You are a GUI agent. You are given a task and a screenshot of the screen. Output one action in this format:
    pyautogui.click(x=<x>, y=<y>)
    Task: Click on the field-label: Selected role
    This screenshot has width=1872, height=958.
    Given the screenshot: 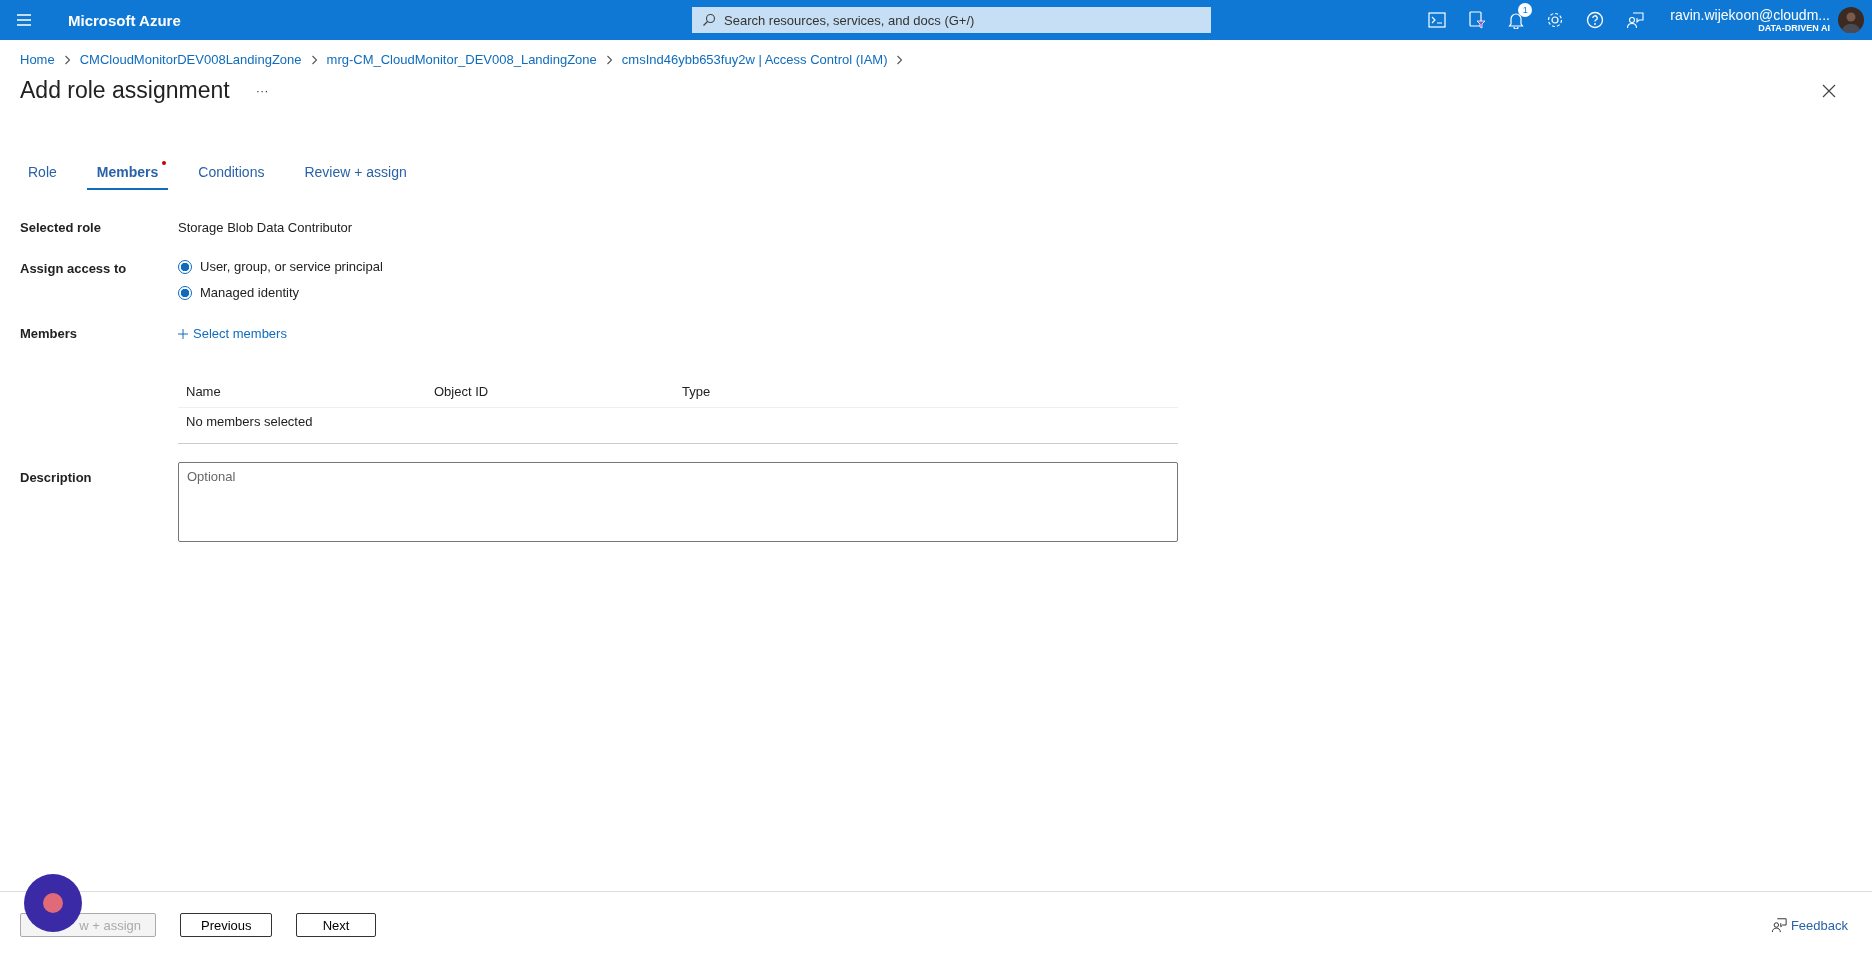 What is the action you would take?
    pyautogui.click(x=61, y=227)
    